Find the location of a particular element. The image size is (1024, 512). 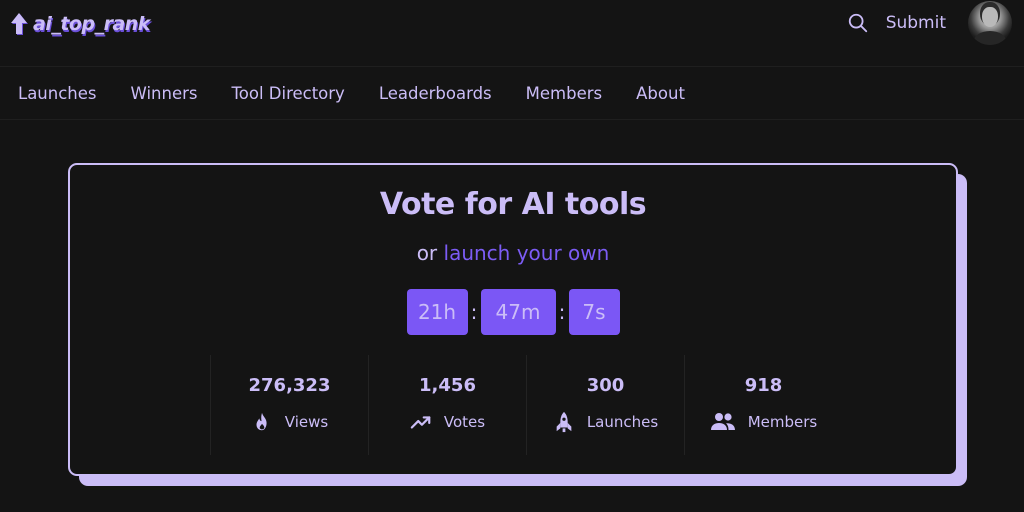

nav-item-about: About is located at coordinates (660, 93).